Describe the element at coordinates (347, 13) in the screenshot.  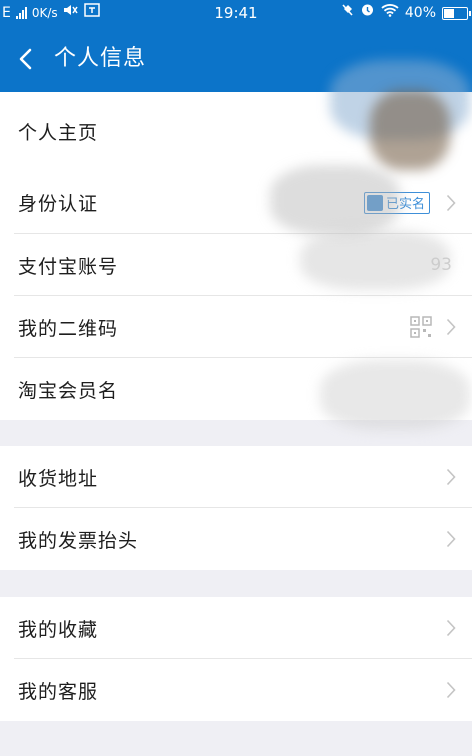
I see `vibrate-off-icon` at that location.